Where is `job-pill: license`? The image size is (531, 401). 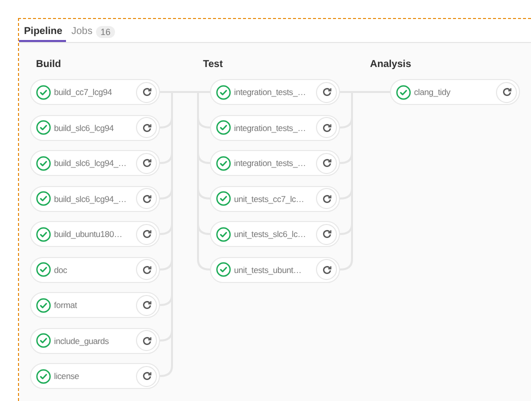 job-pill: license is located at coordinates (95, 376).